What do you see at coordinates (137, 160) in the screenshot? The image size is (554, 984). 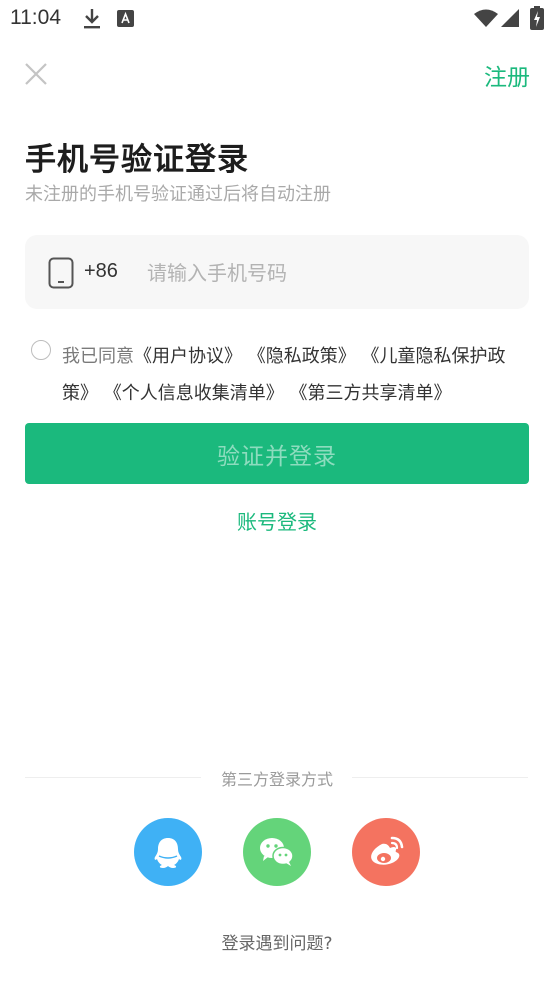 I see `page-title: 手机号验证登录` at bounding box center [137, 160].